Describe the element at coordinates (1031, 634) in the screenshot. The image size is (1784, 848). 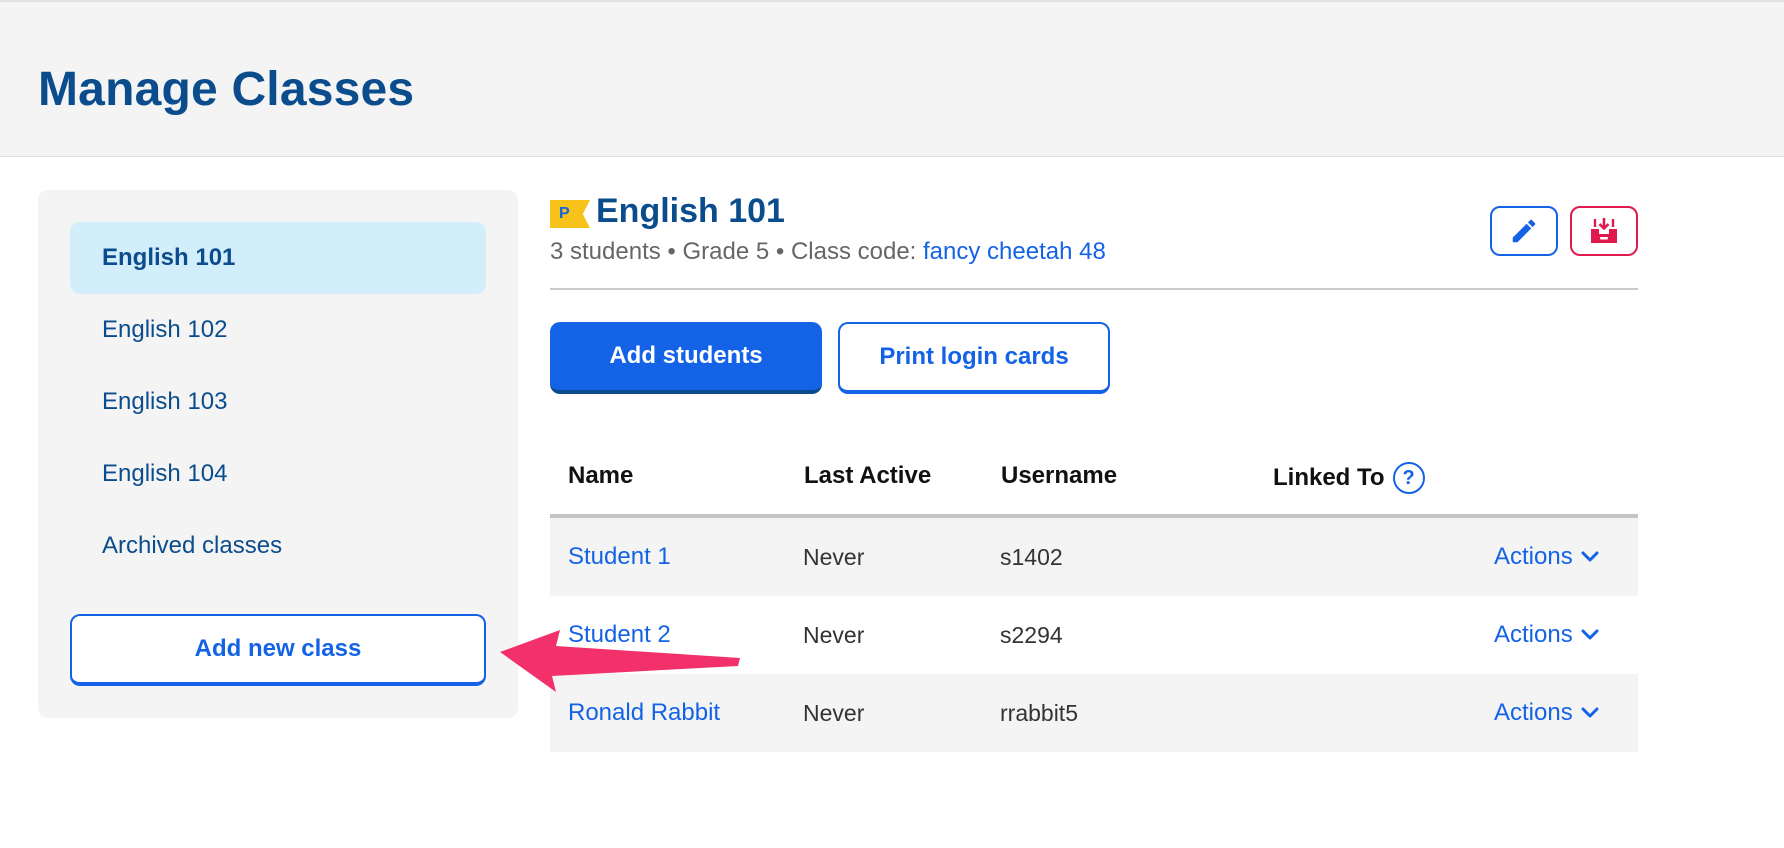
I see `username-value: s2294` at that location.